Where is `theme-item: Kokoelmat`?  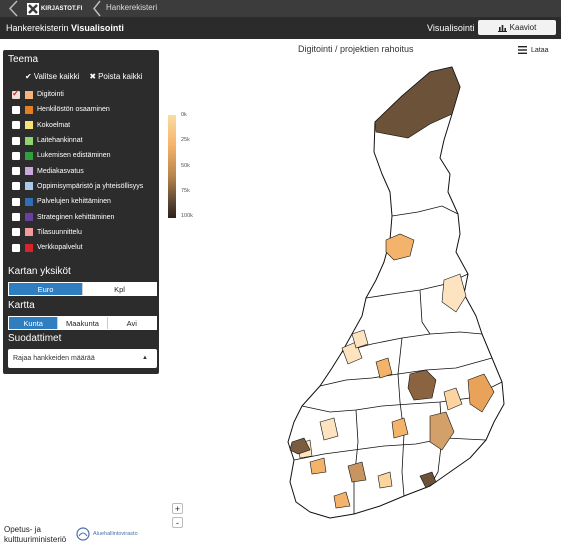 theme-item: Kokoelmat is located at coordinates (84, 125).